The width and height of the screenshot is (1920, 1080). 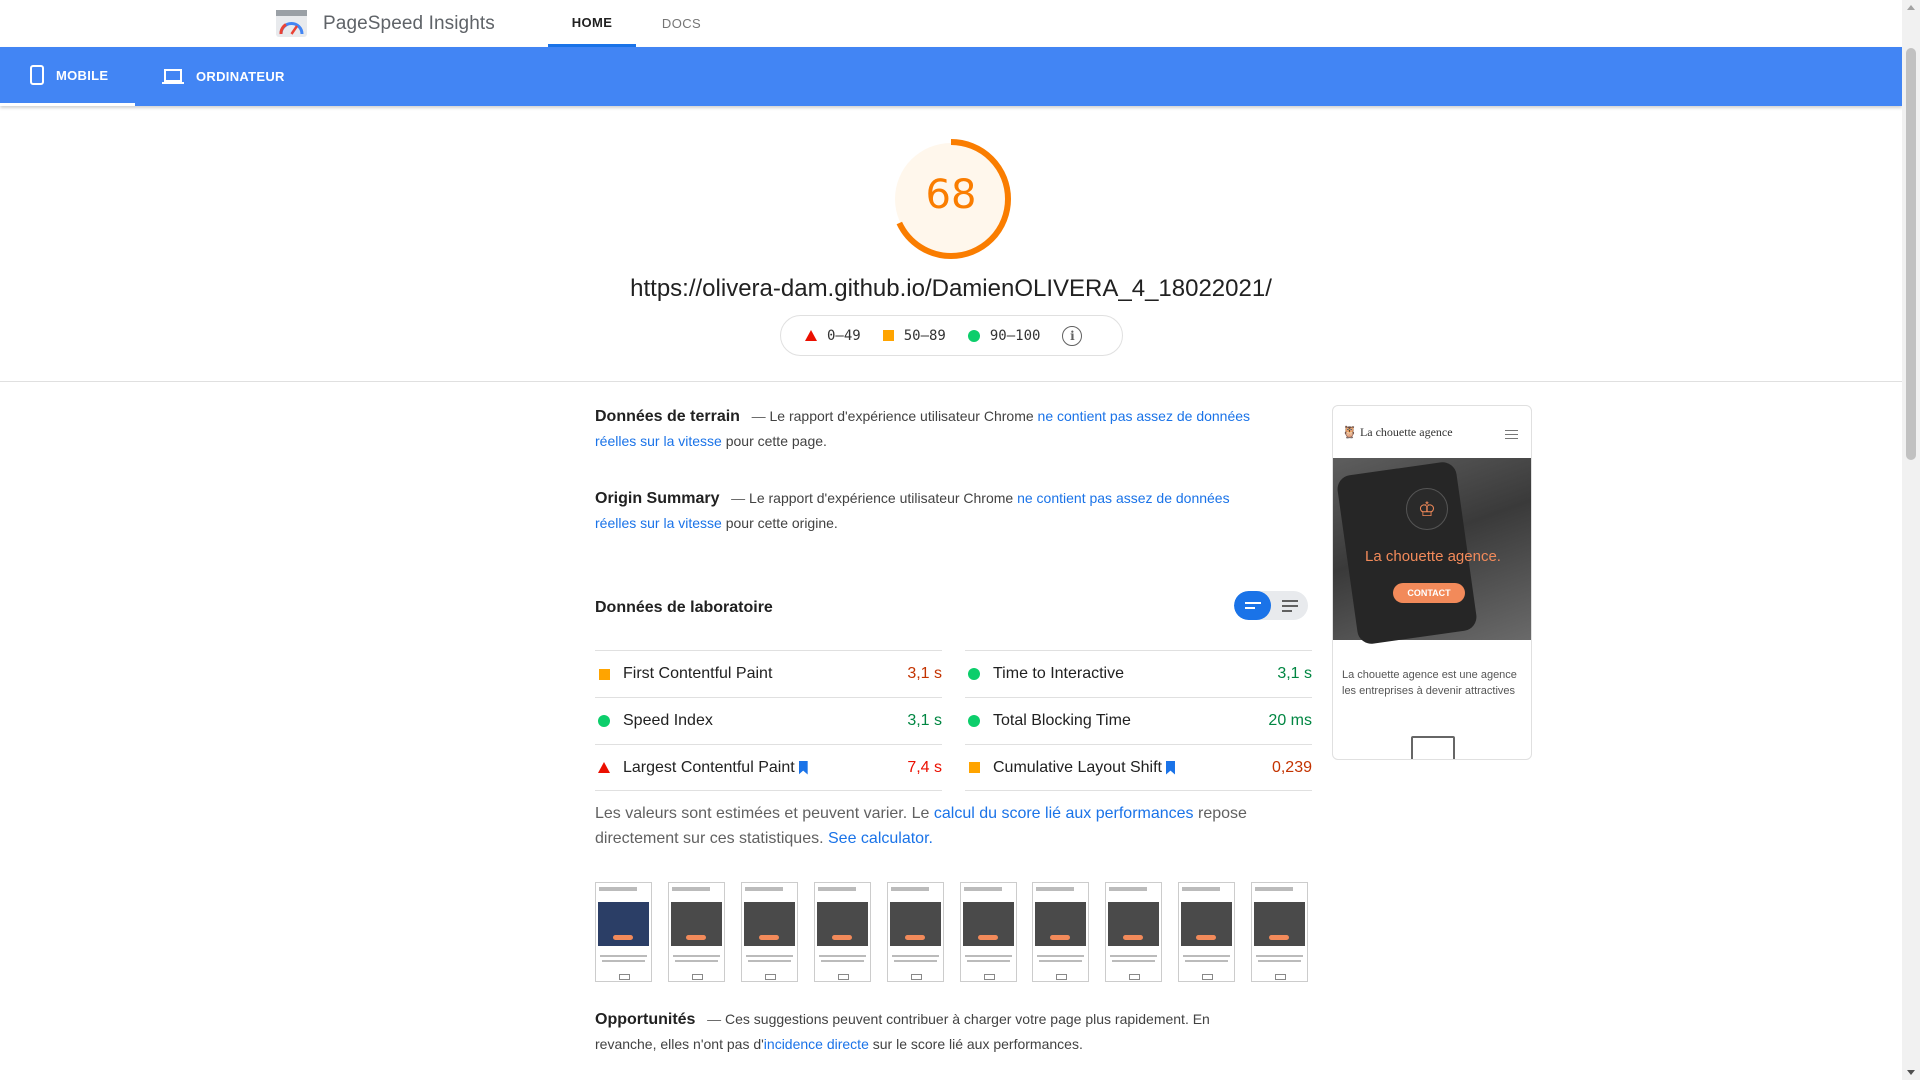 What do you see at coordinates (681, 23) in the screenshot?
I see `tab-docs: DOCS` at bounding box center [681, 23].